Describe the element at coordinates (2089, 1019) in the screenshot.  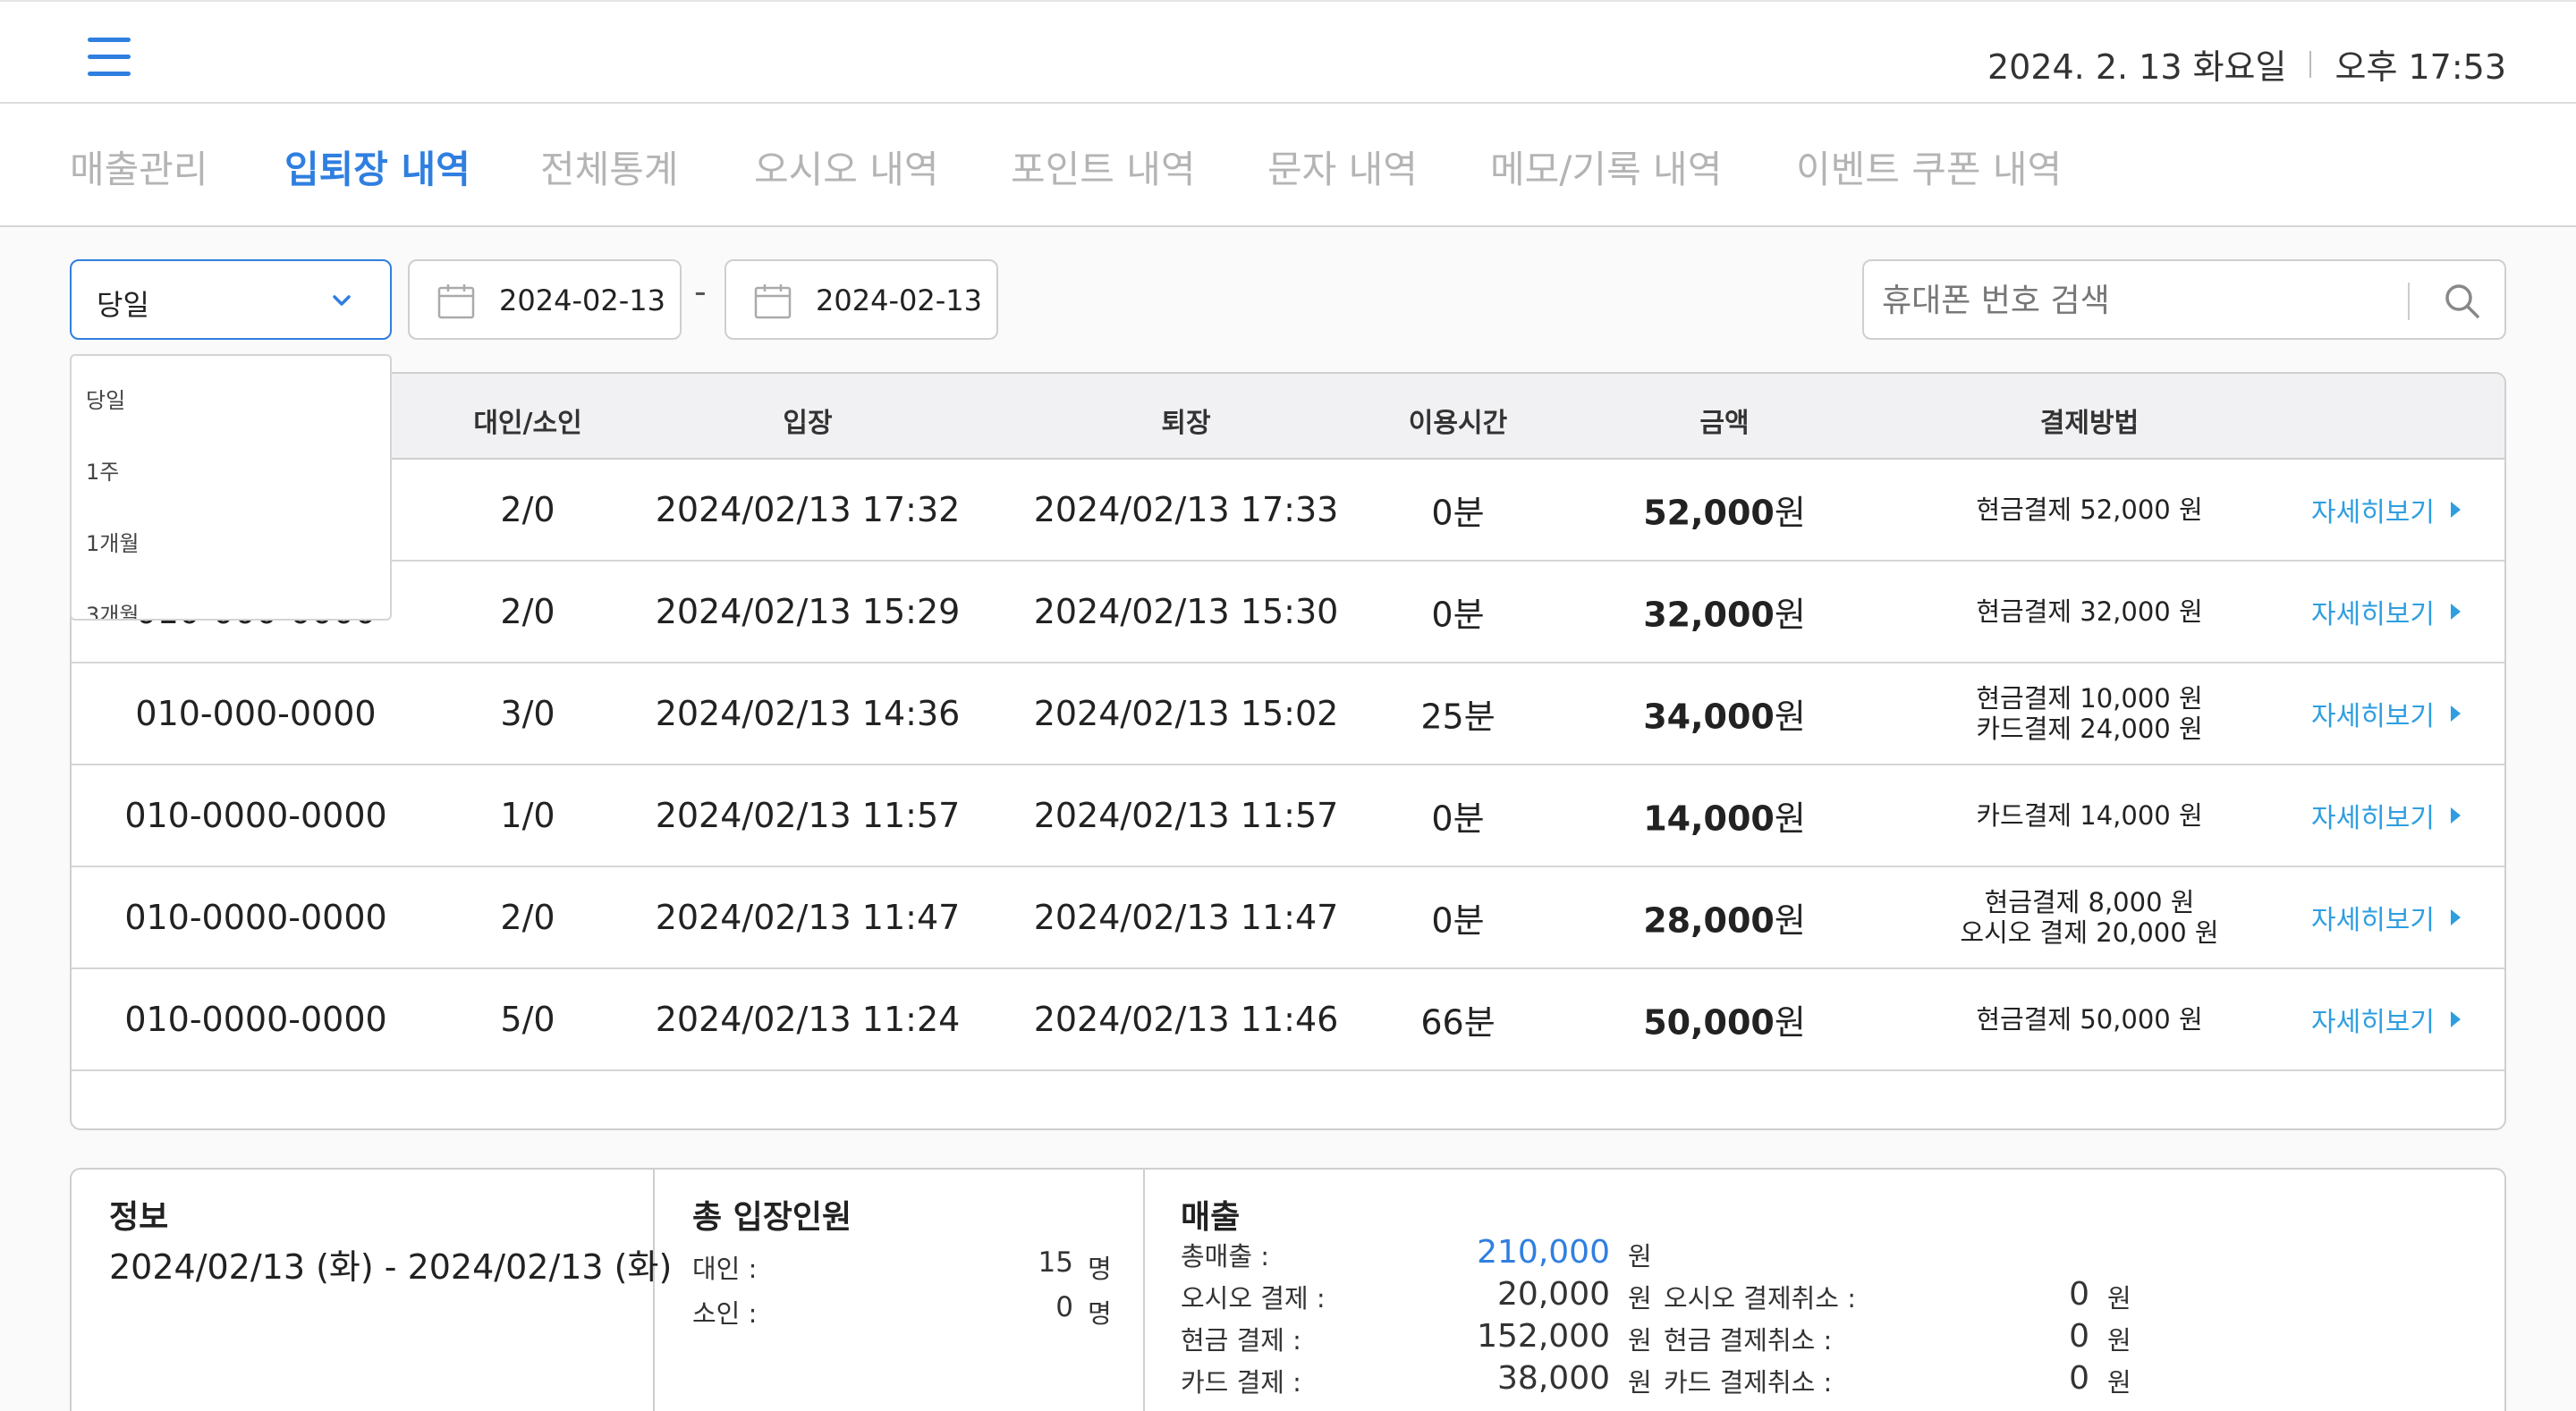
I see `row-payment: 현금결제 50,000 원` at that location.